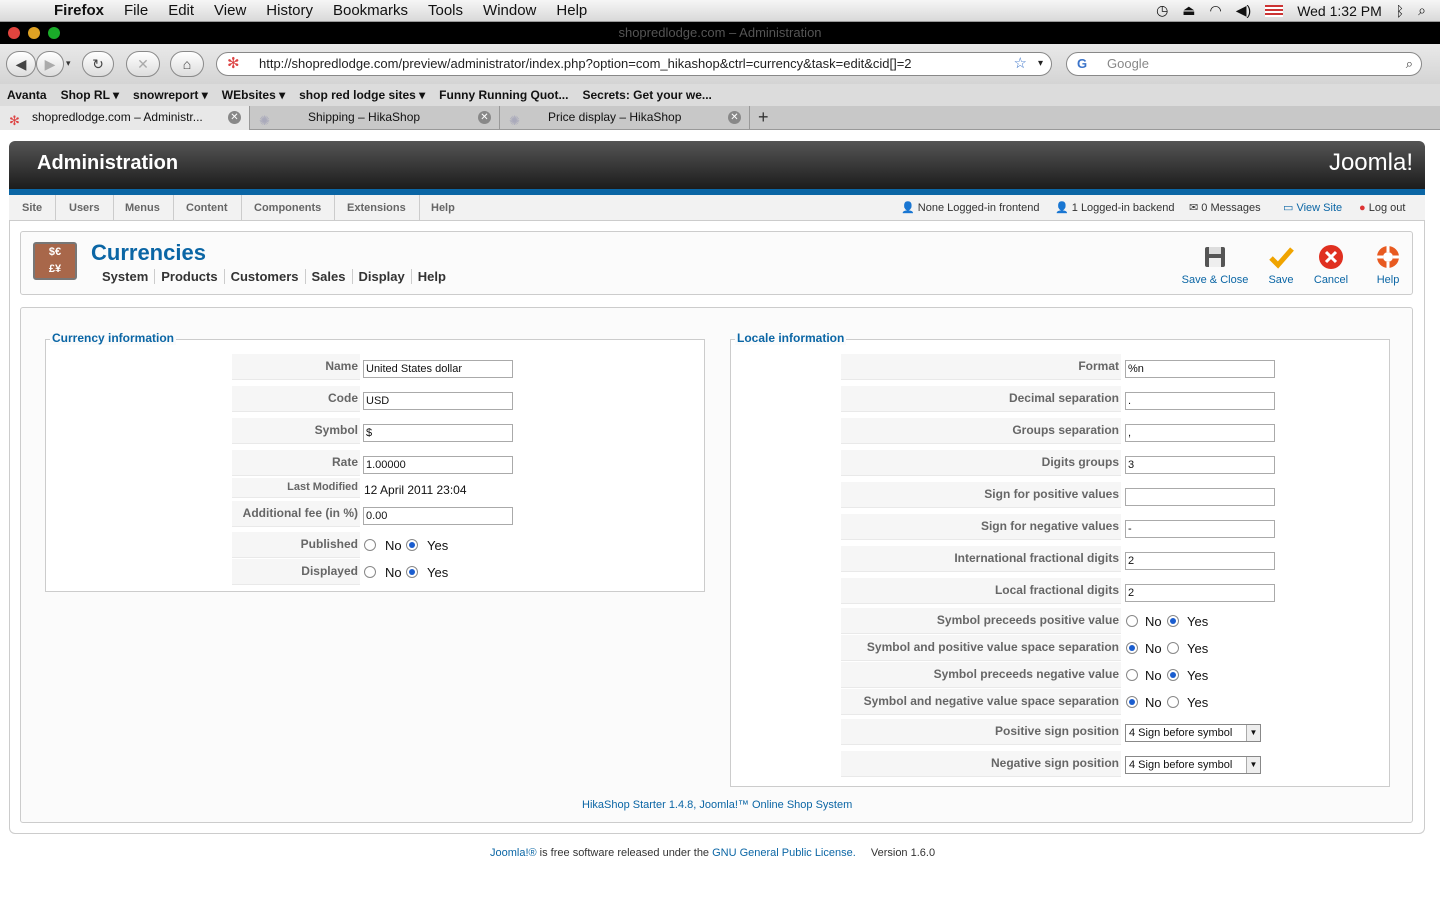  I want to click on joomla-favicon-icon: ✻, so click(14, 120).